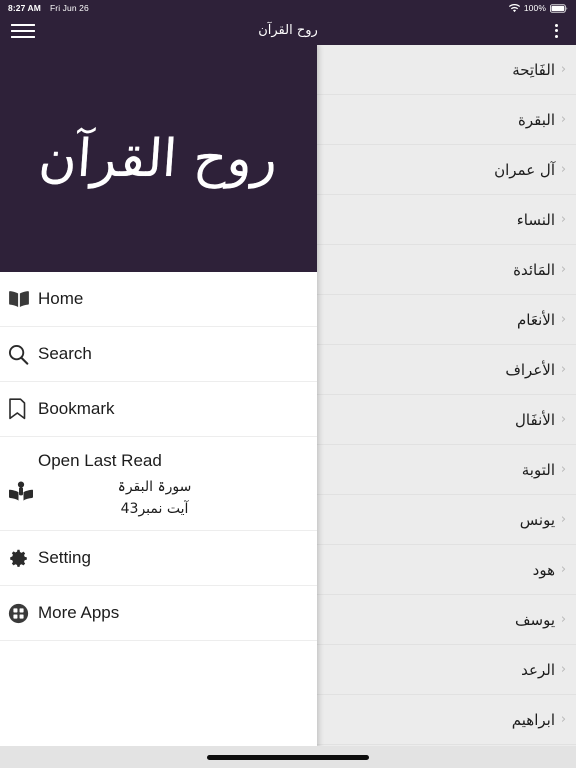 The height and width of the screenshot is (768, 576). I want to click on drawer-item-label: Setting, so click(64, 558).